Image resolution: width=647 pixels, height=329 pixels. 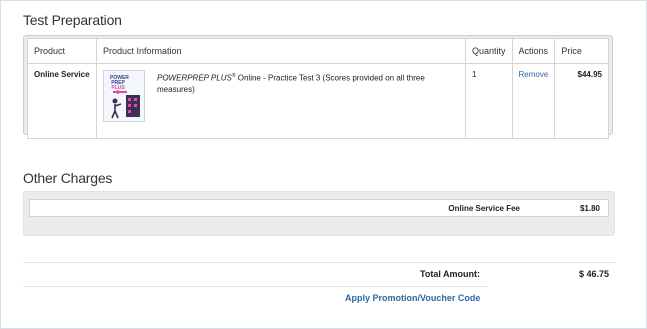 What do you see at coordinates (489, 51) in the screenshot?
I see `col-quantity: Quantity` at bounding box center [489, 51].